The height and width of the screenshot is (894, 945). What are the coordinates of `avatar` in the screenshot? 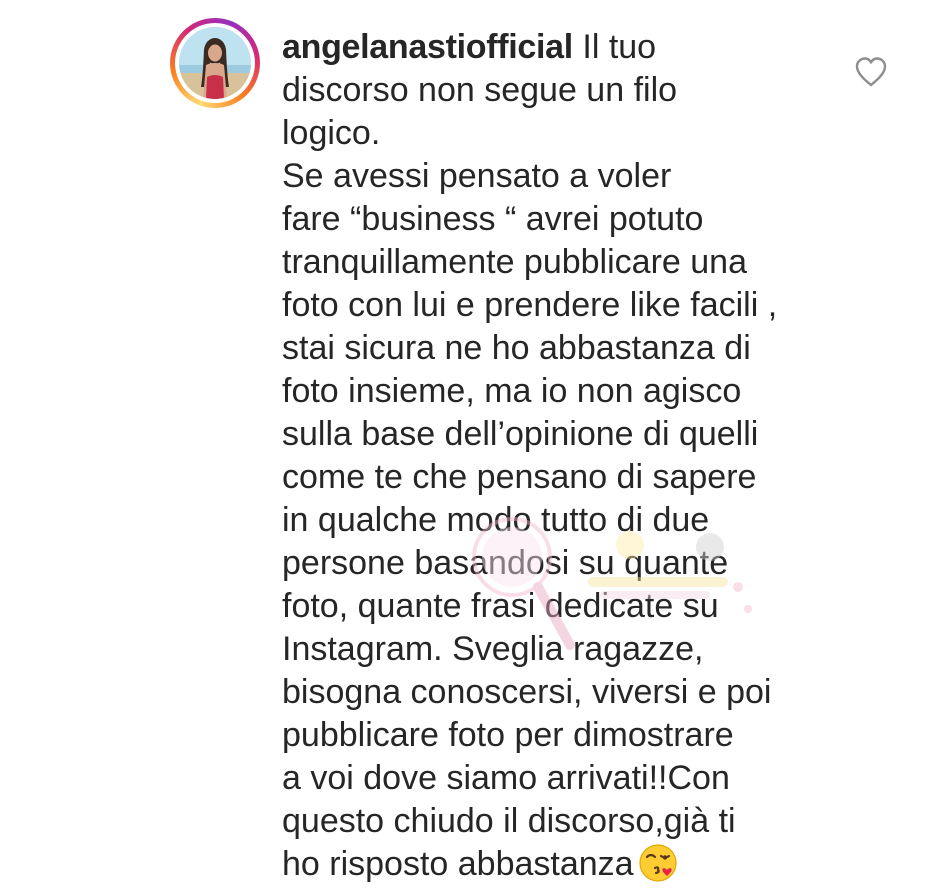 It's located at (215, 63).